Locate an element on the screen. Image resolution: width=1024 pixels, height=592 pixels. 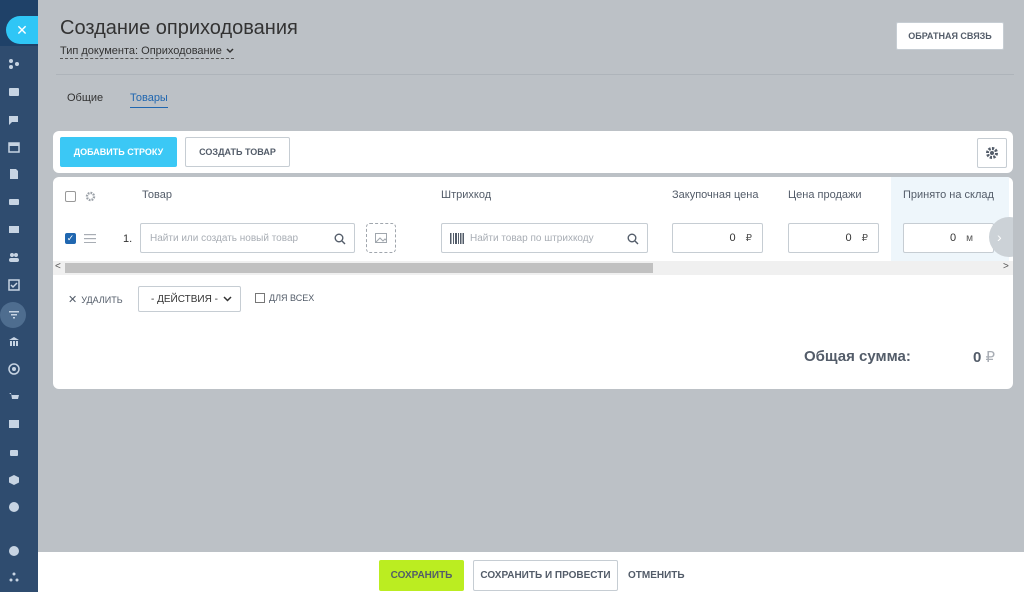
image-icon is located at coordinates (381, 238).